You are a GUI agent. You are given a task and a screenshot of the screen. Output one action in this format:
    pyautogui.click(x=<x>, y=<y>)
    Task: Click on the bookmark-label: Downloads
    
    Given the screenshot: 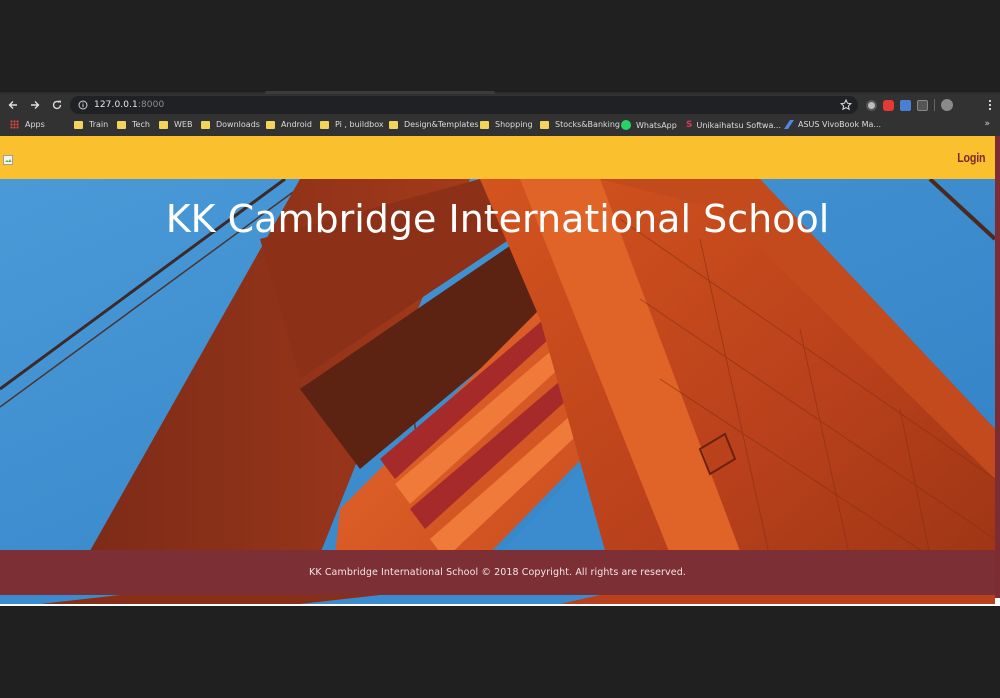 What is the action you would take?
    pyautogui.click(x=238, y=124)
    